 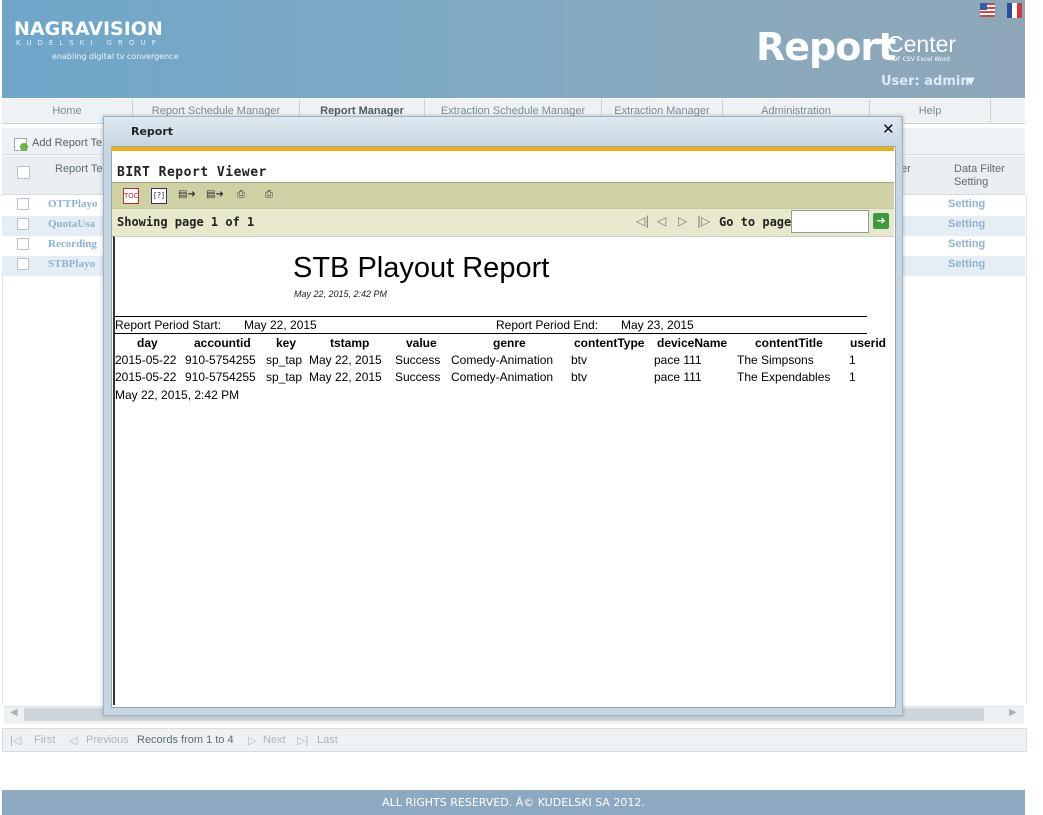 I want to click on last-page-icon: ▷|, so click(x=302, y=740).